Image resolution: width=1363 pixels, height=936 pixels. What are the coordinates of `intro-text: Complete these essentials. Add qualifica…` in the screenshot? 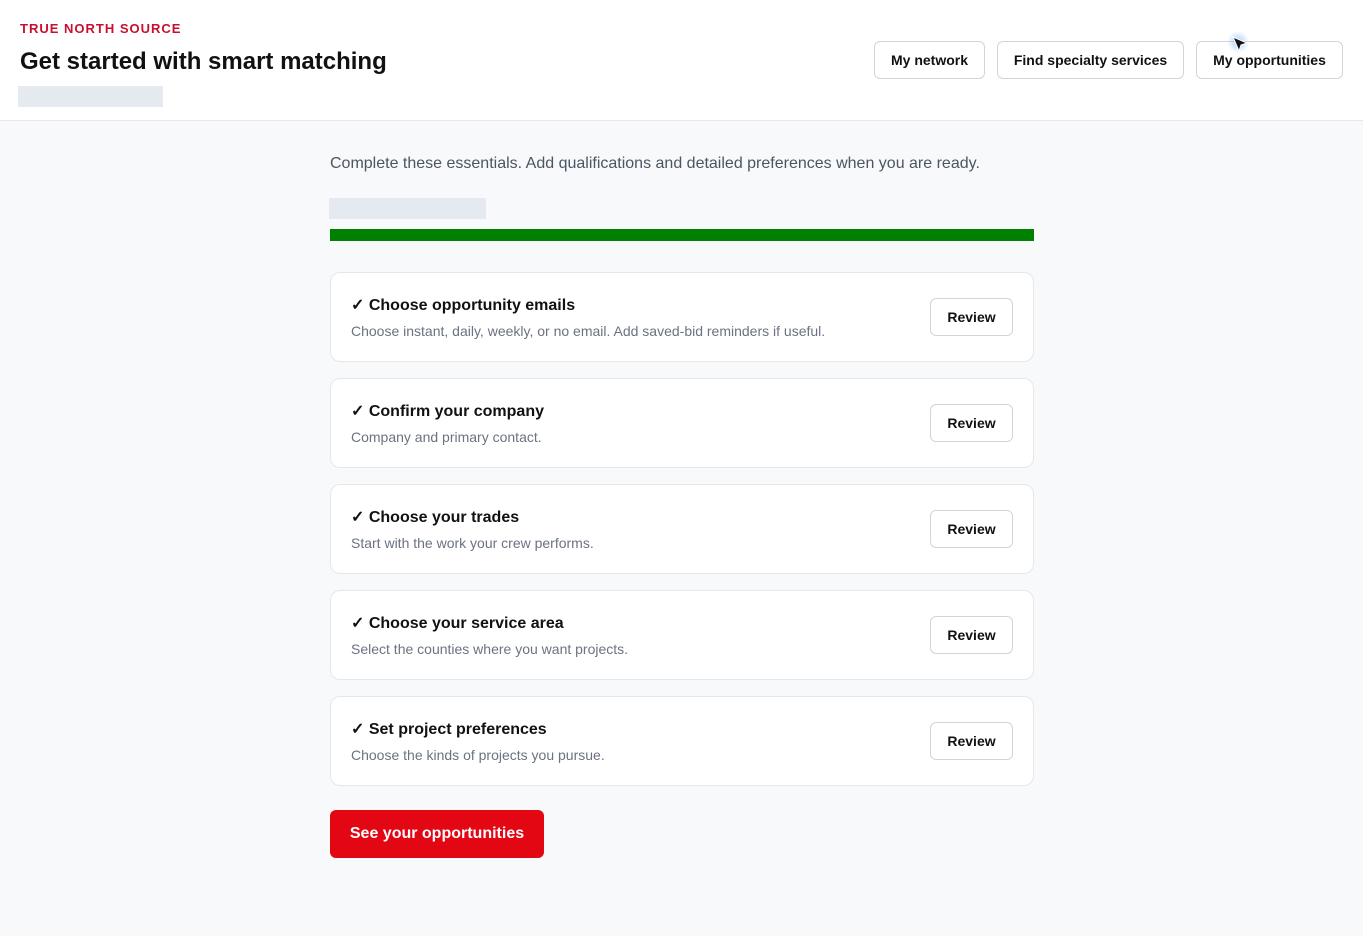 It's located at (655, 163).